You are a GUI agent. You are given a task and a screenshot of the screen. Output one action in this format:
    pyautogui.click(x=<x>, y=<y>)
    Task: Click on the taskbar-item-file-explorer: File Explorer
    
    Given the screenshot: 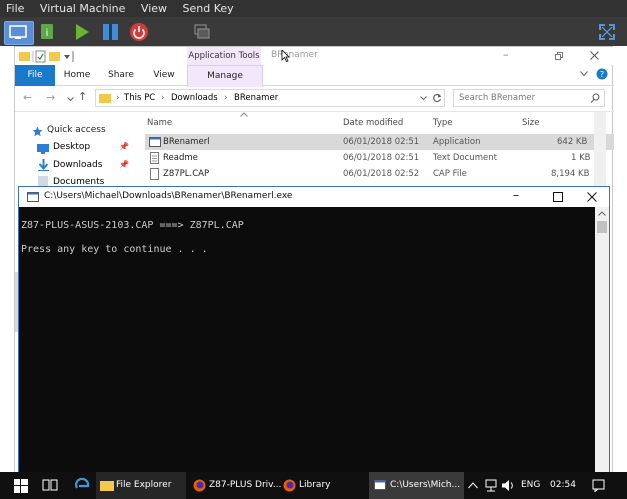 What is the action you would take?
    pyautogui.click(x=141, y=485)
    